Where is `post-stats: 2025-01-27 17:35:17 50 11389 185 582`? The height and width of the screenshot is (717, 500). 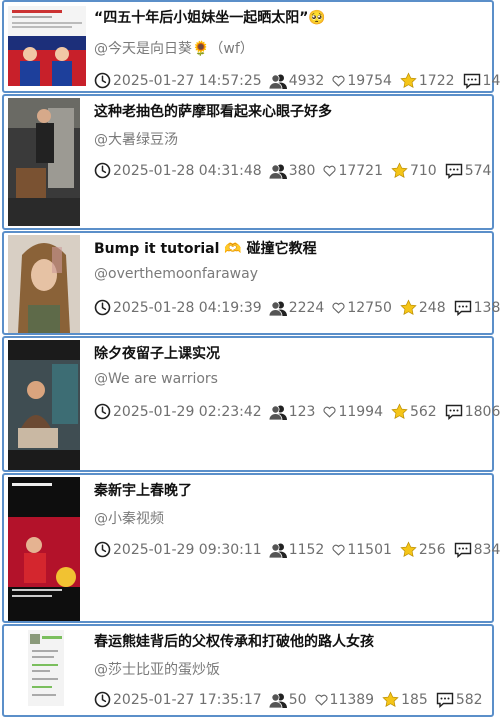 post-stats: 2025-01-27 17:35:17 50 11389 185 582 is located at coordinates (291, 699).